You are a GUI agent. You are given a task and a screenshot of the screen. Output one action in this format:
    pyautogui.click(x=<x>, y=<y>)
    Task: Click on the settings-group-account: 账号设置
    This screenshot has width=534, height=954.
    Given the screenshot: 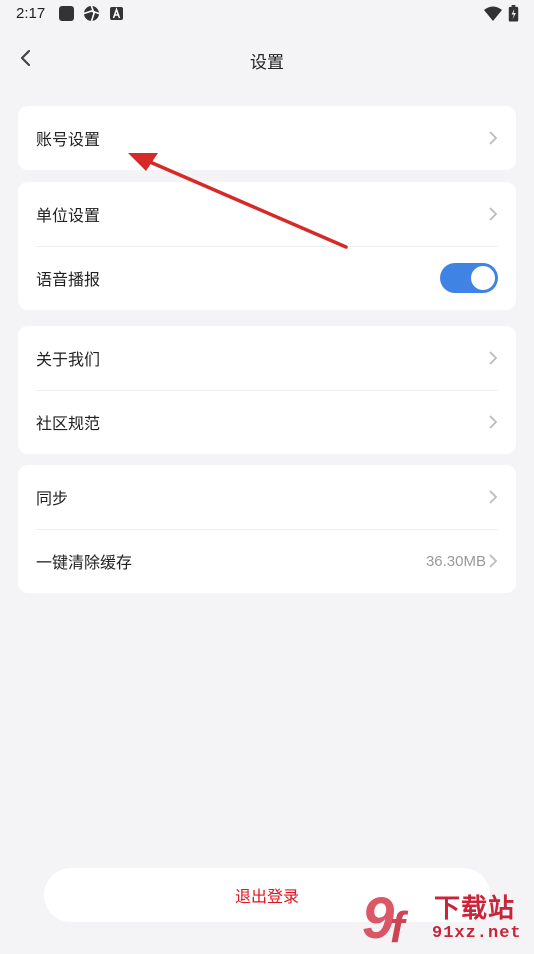 What is the action you would take?
    pyautogui.click(x=267, y=138)
    